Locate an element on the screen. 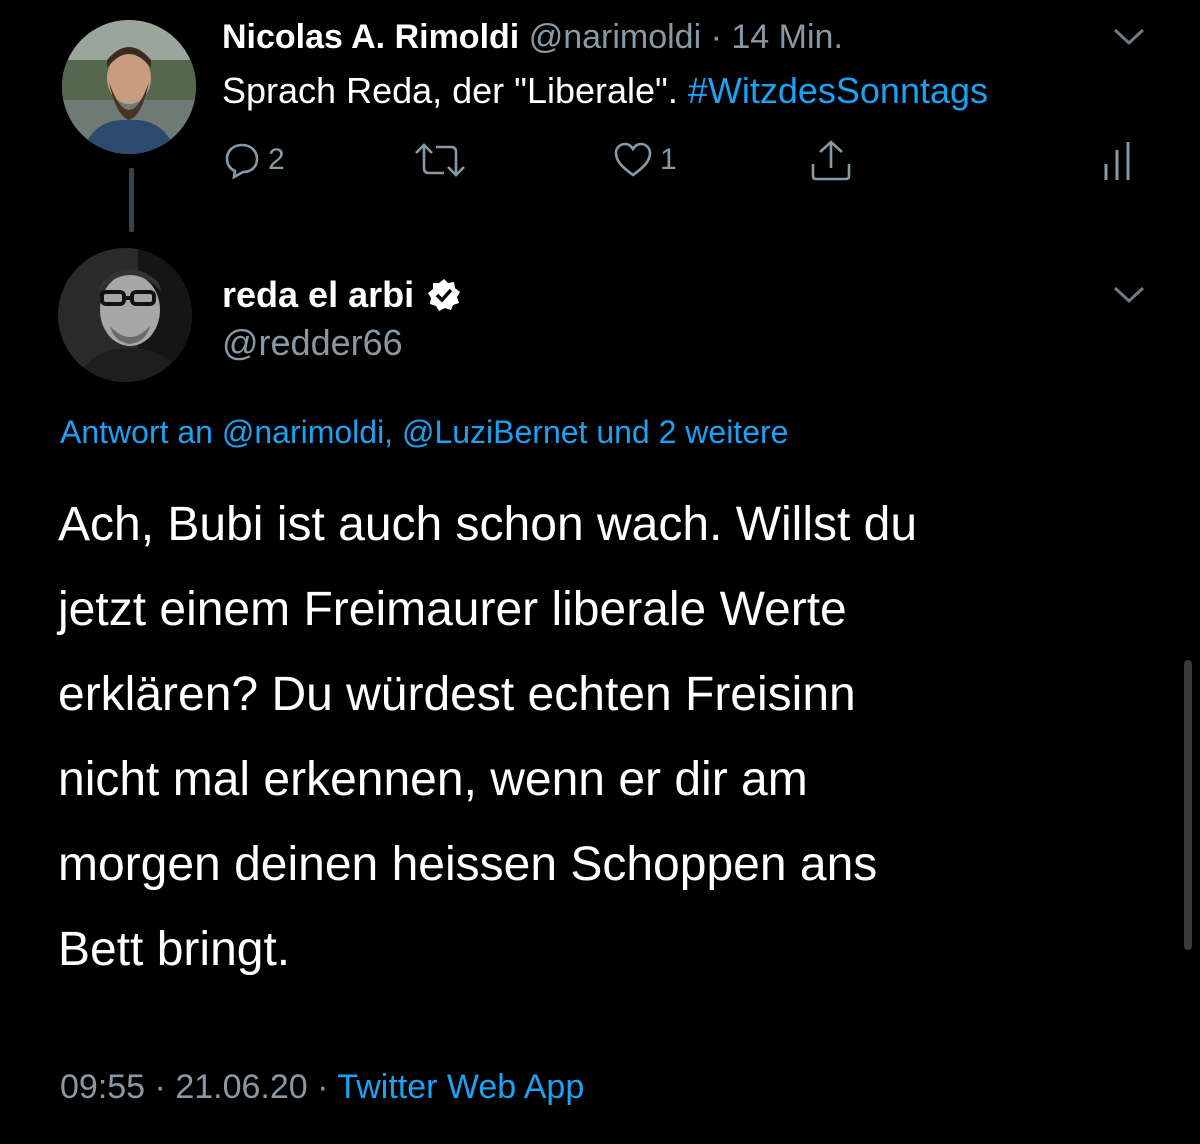  like-count: 1 is located at coordinates (668, 159).